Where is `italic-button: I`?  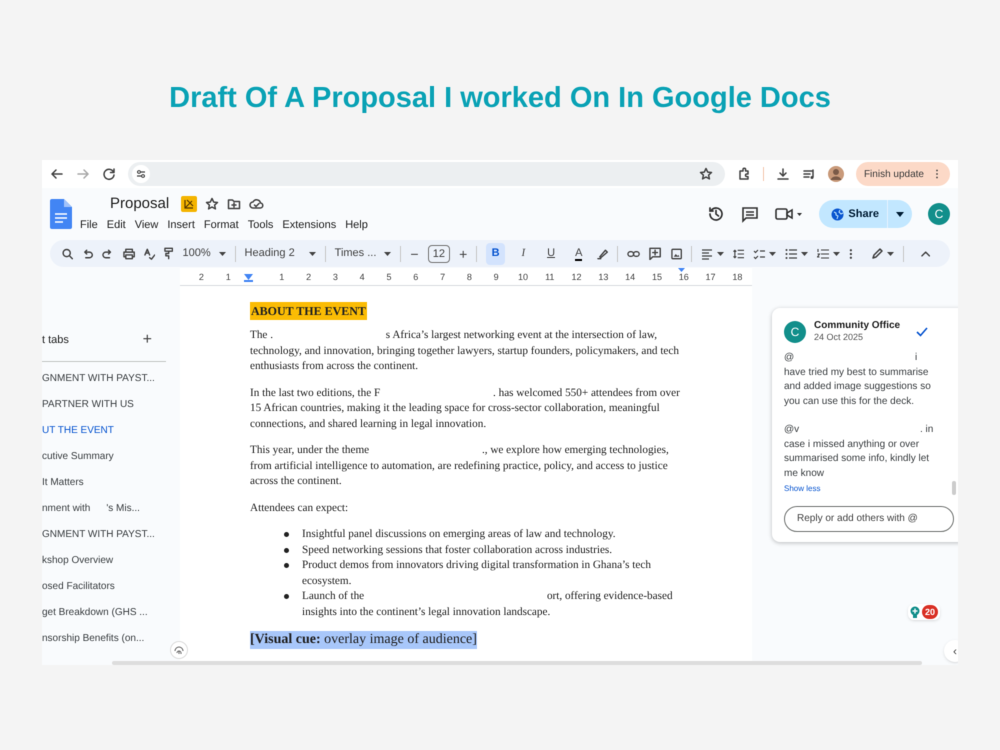 italic-button: I is located at coordinates (523, 253).